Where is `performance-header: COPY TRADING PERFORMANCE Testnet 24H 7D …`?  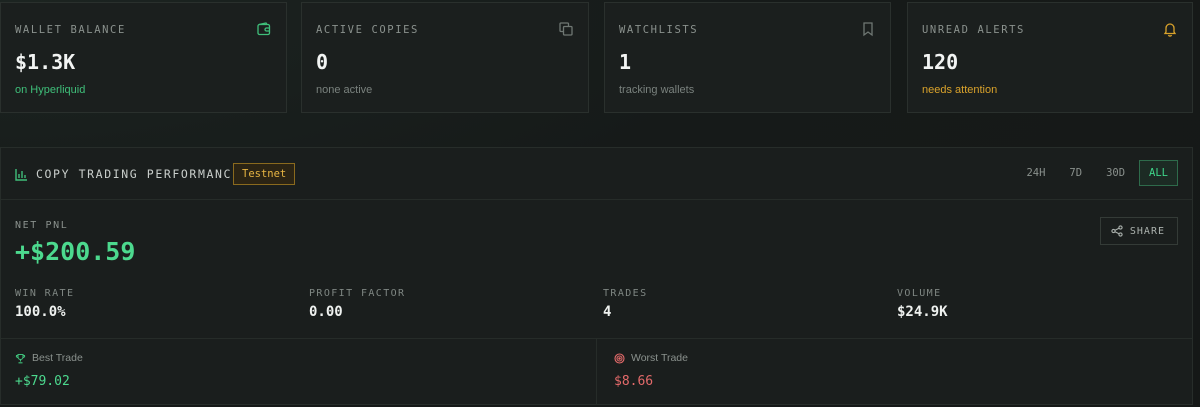 performance-header: COPY TRADING PERFORMANCE Testnet 24H 7D … is located at coordinates (596, 174).